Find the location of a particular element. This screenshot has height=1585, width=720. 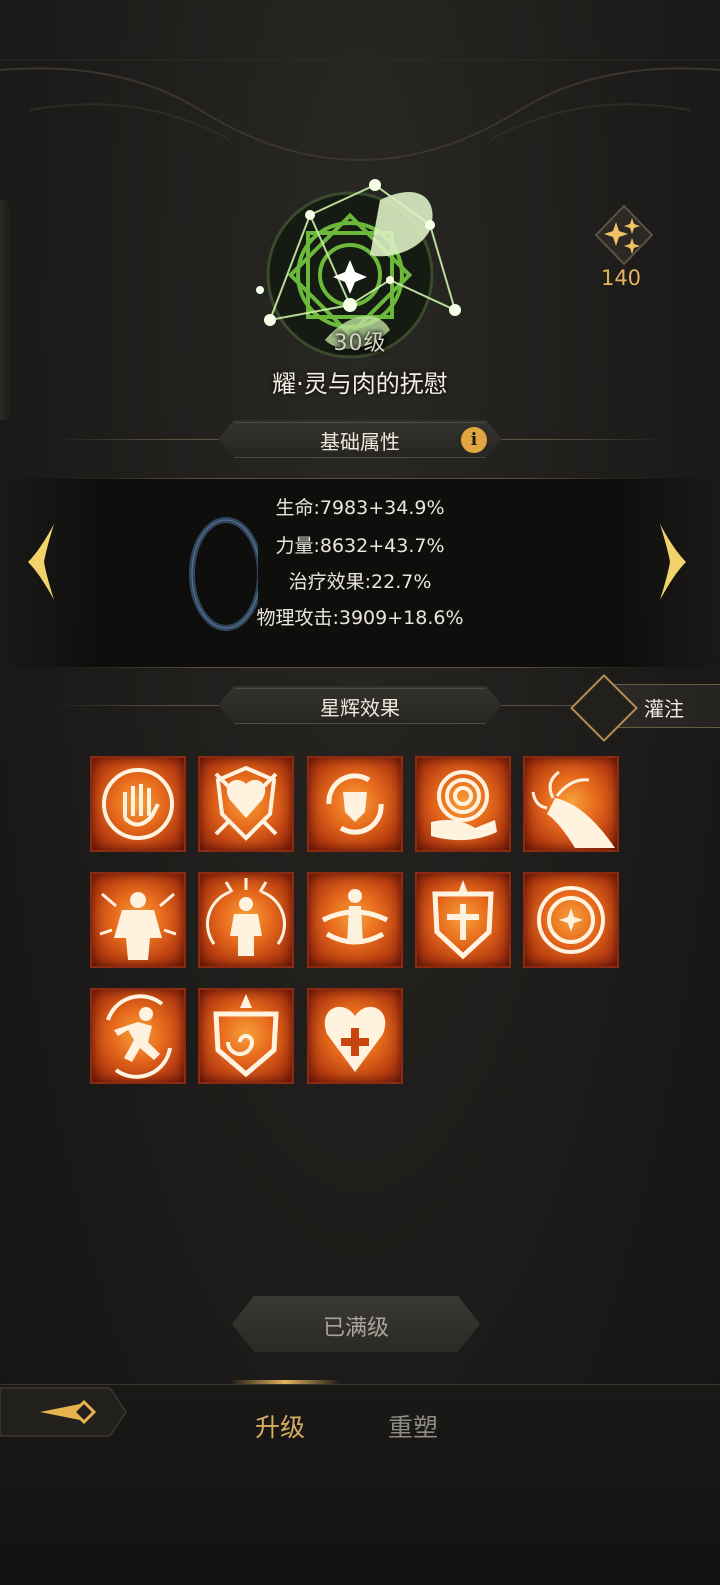

burst-figure-icon is located at coordinates (138, 926).